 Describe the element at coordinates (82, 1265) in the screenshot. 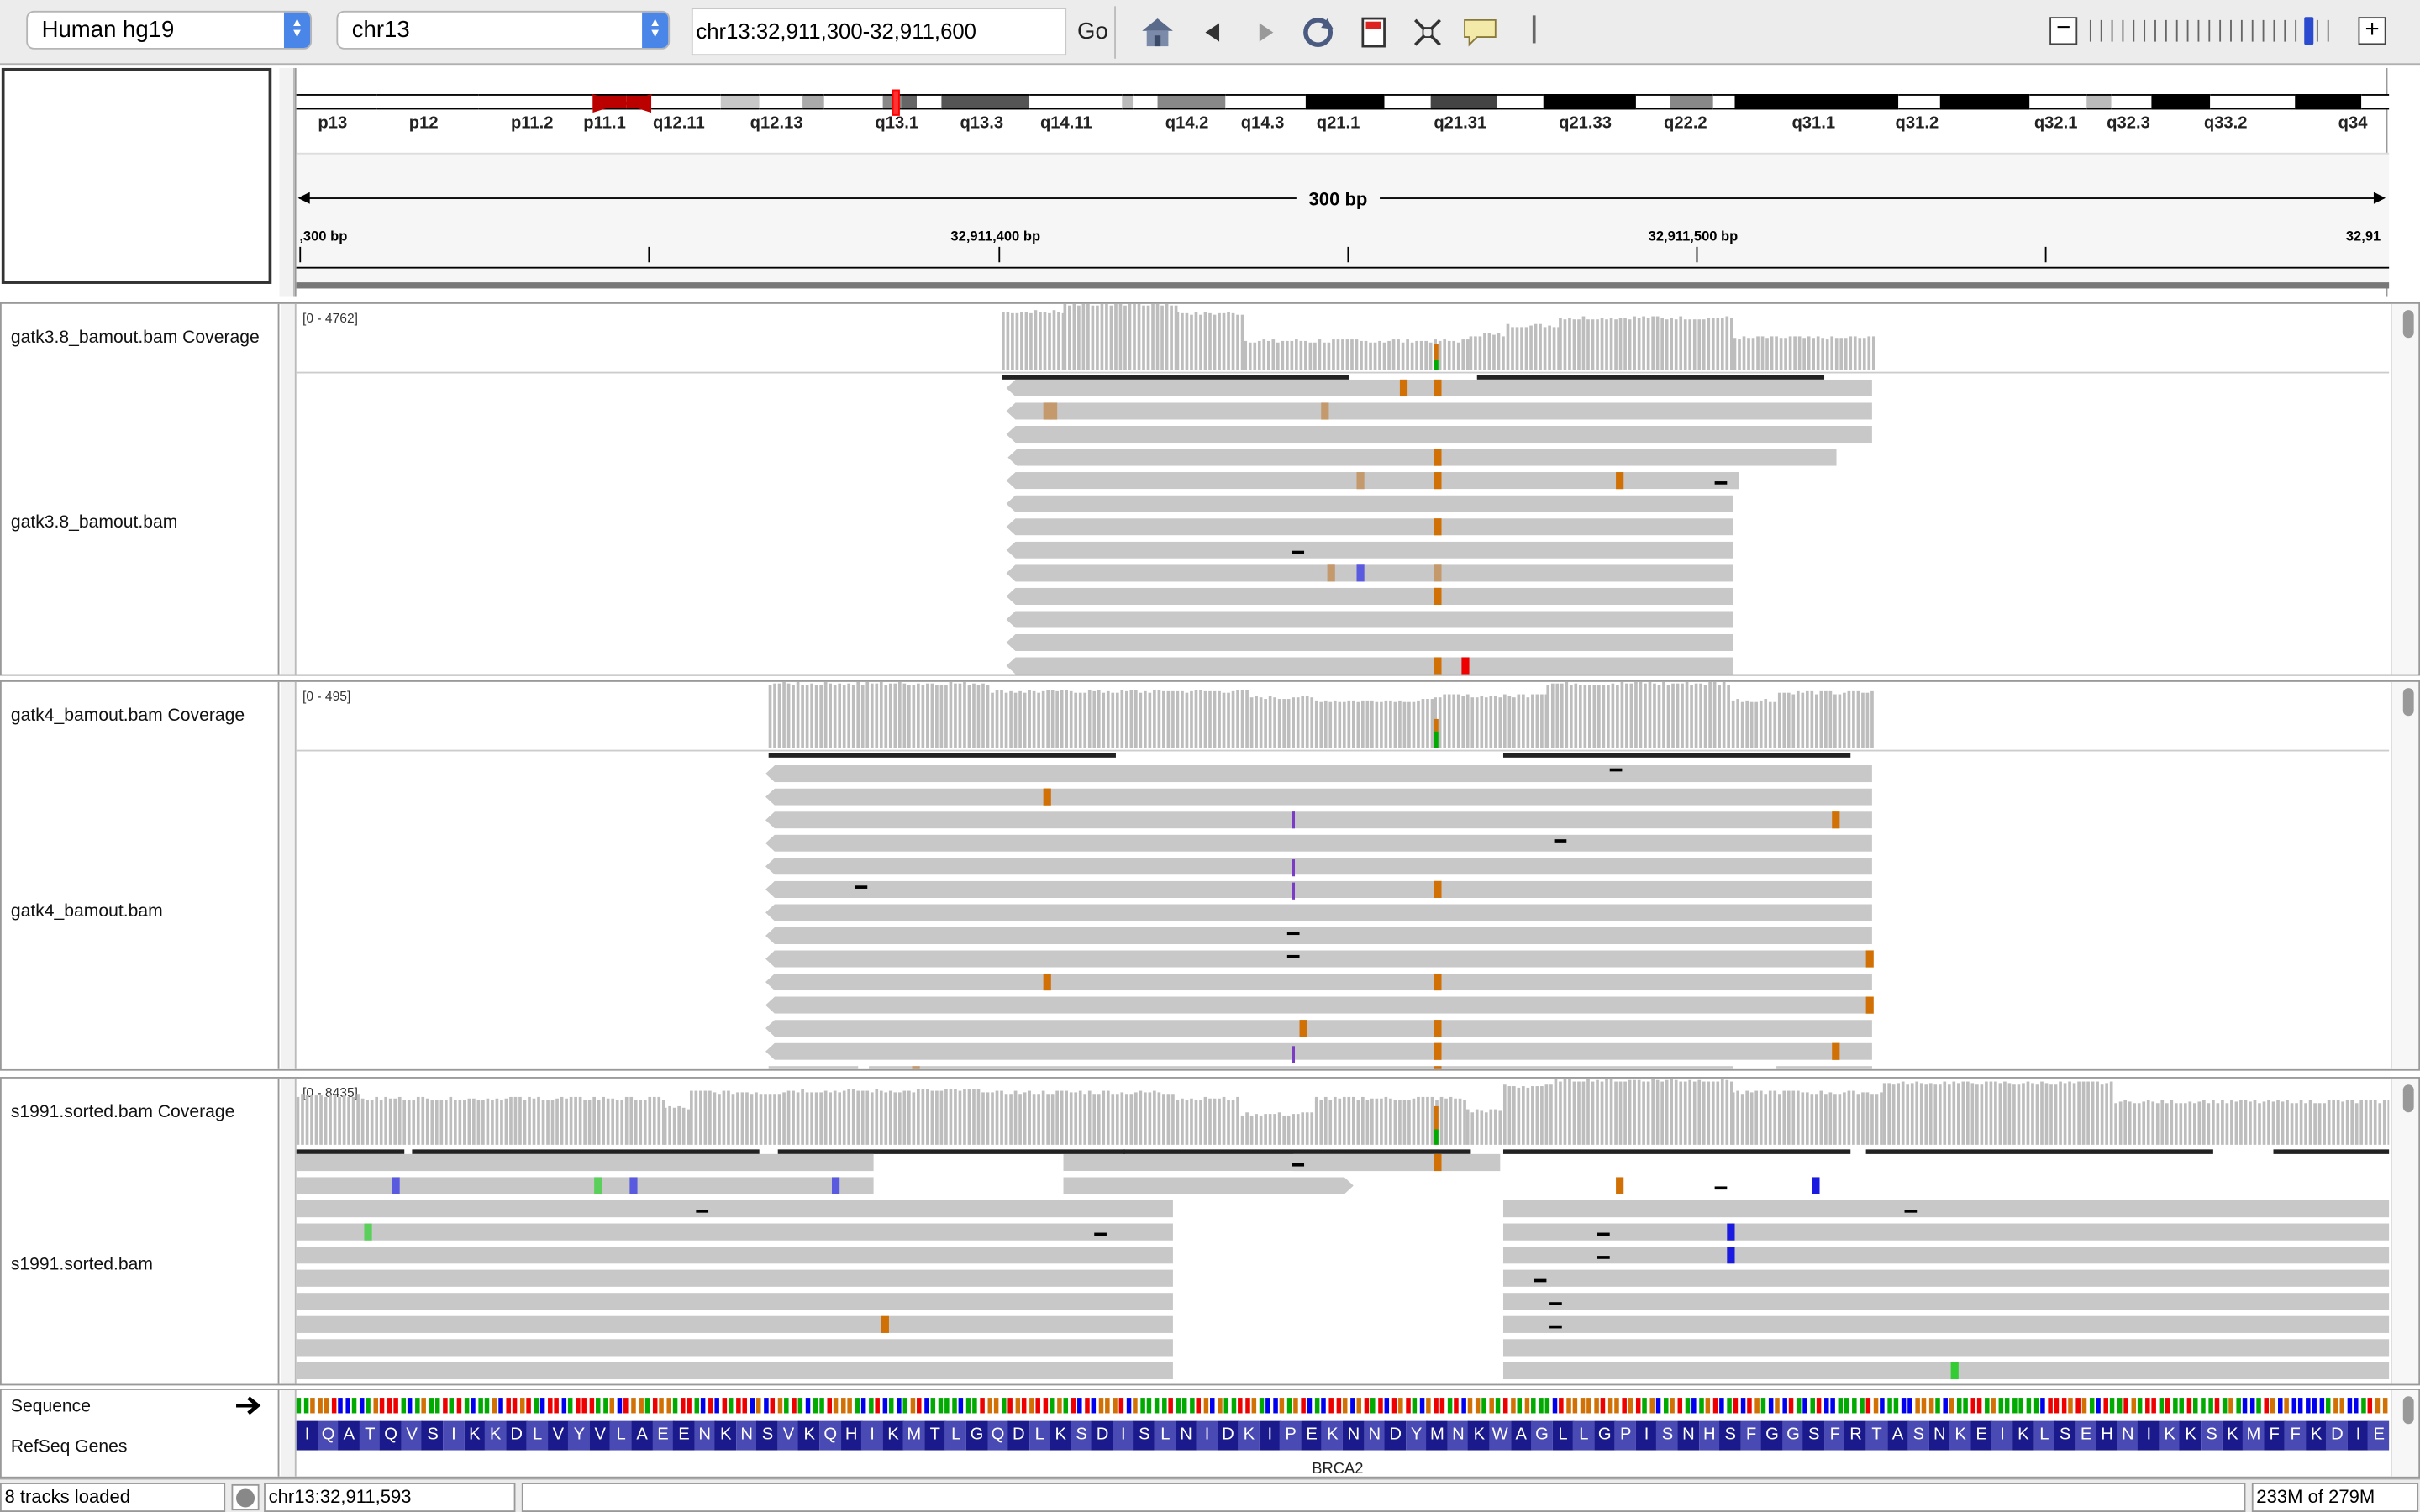

I see `track-name-s1991-bam: s1991.sorted.bam` at that location.